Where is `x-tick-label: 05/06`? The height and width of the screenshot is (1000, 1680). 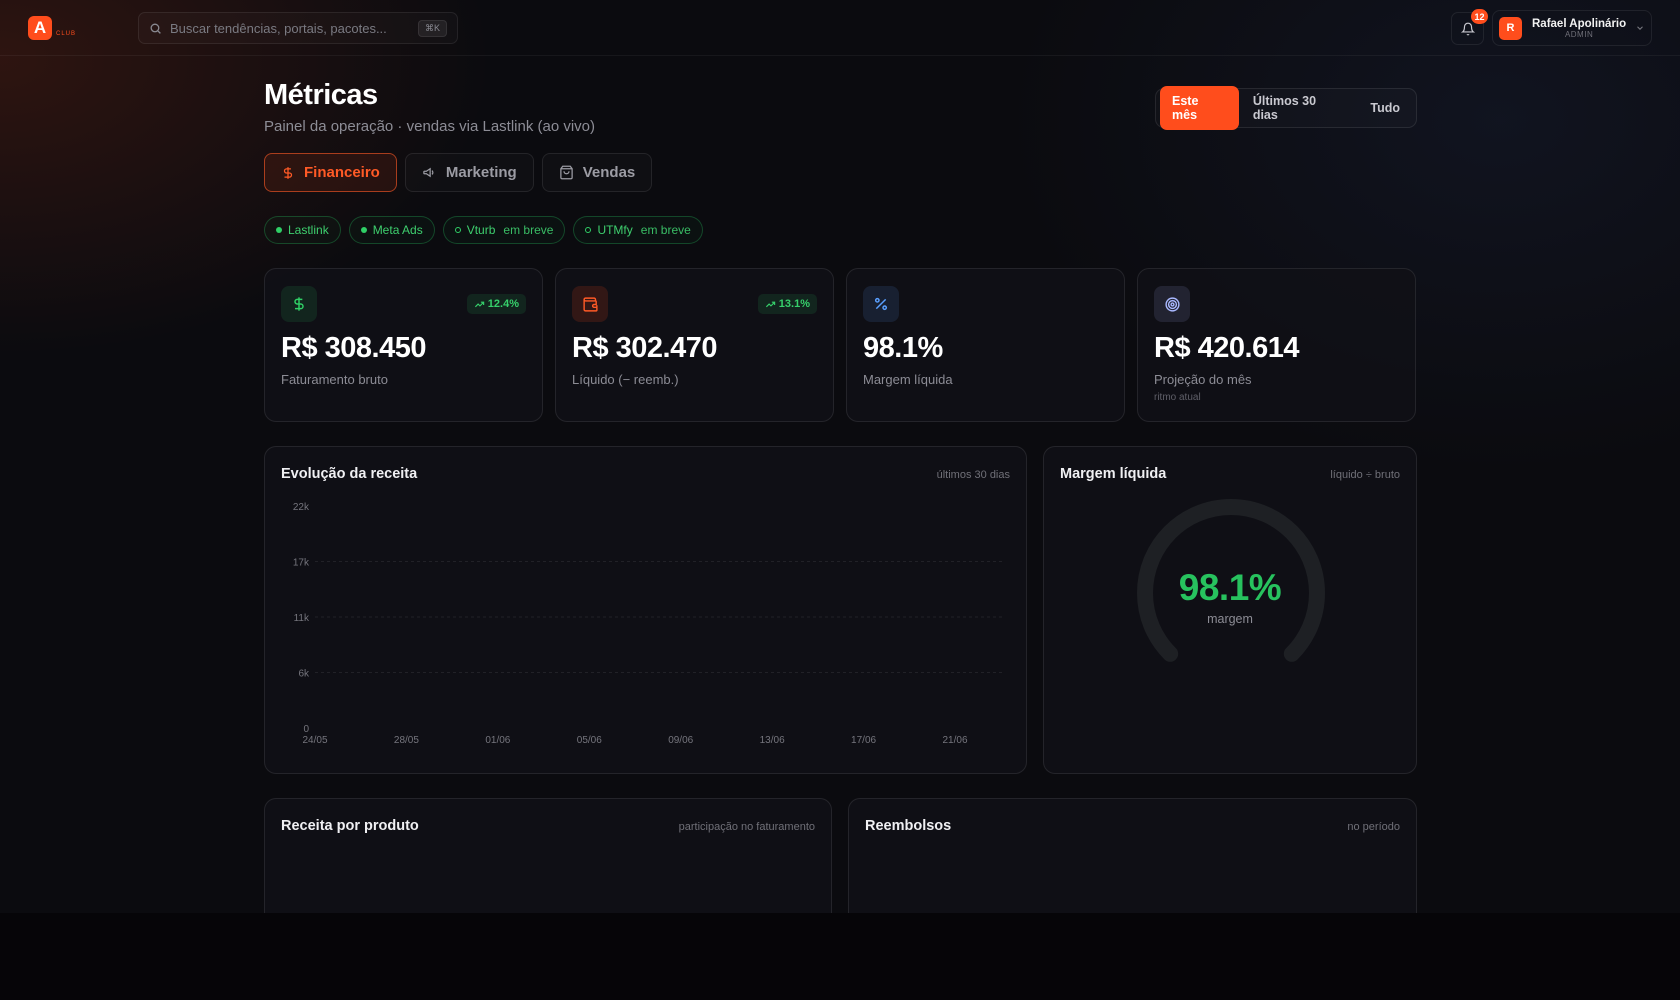 x-tick-label: 05/06 is located at coordinates (589, 740).